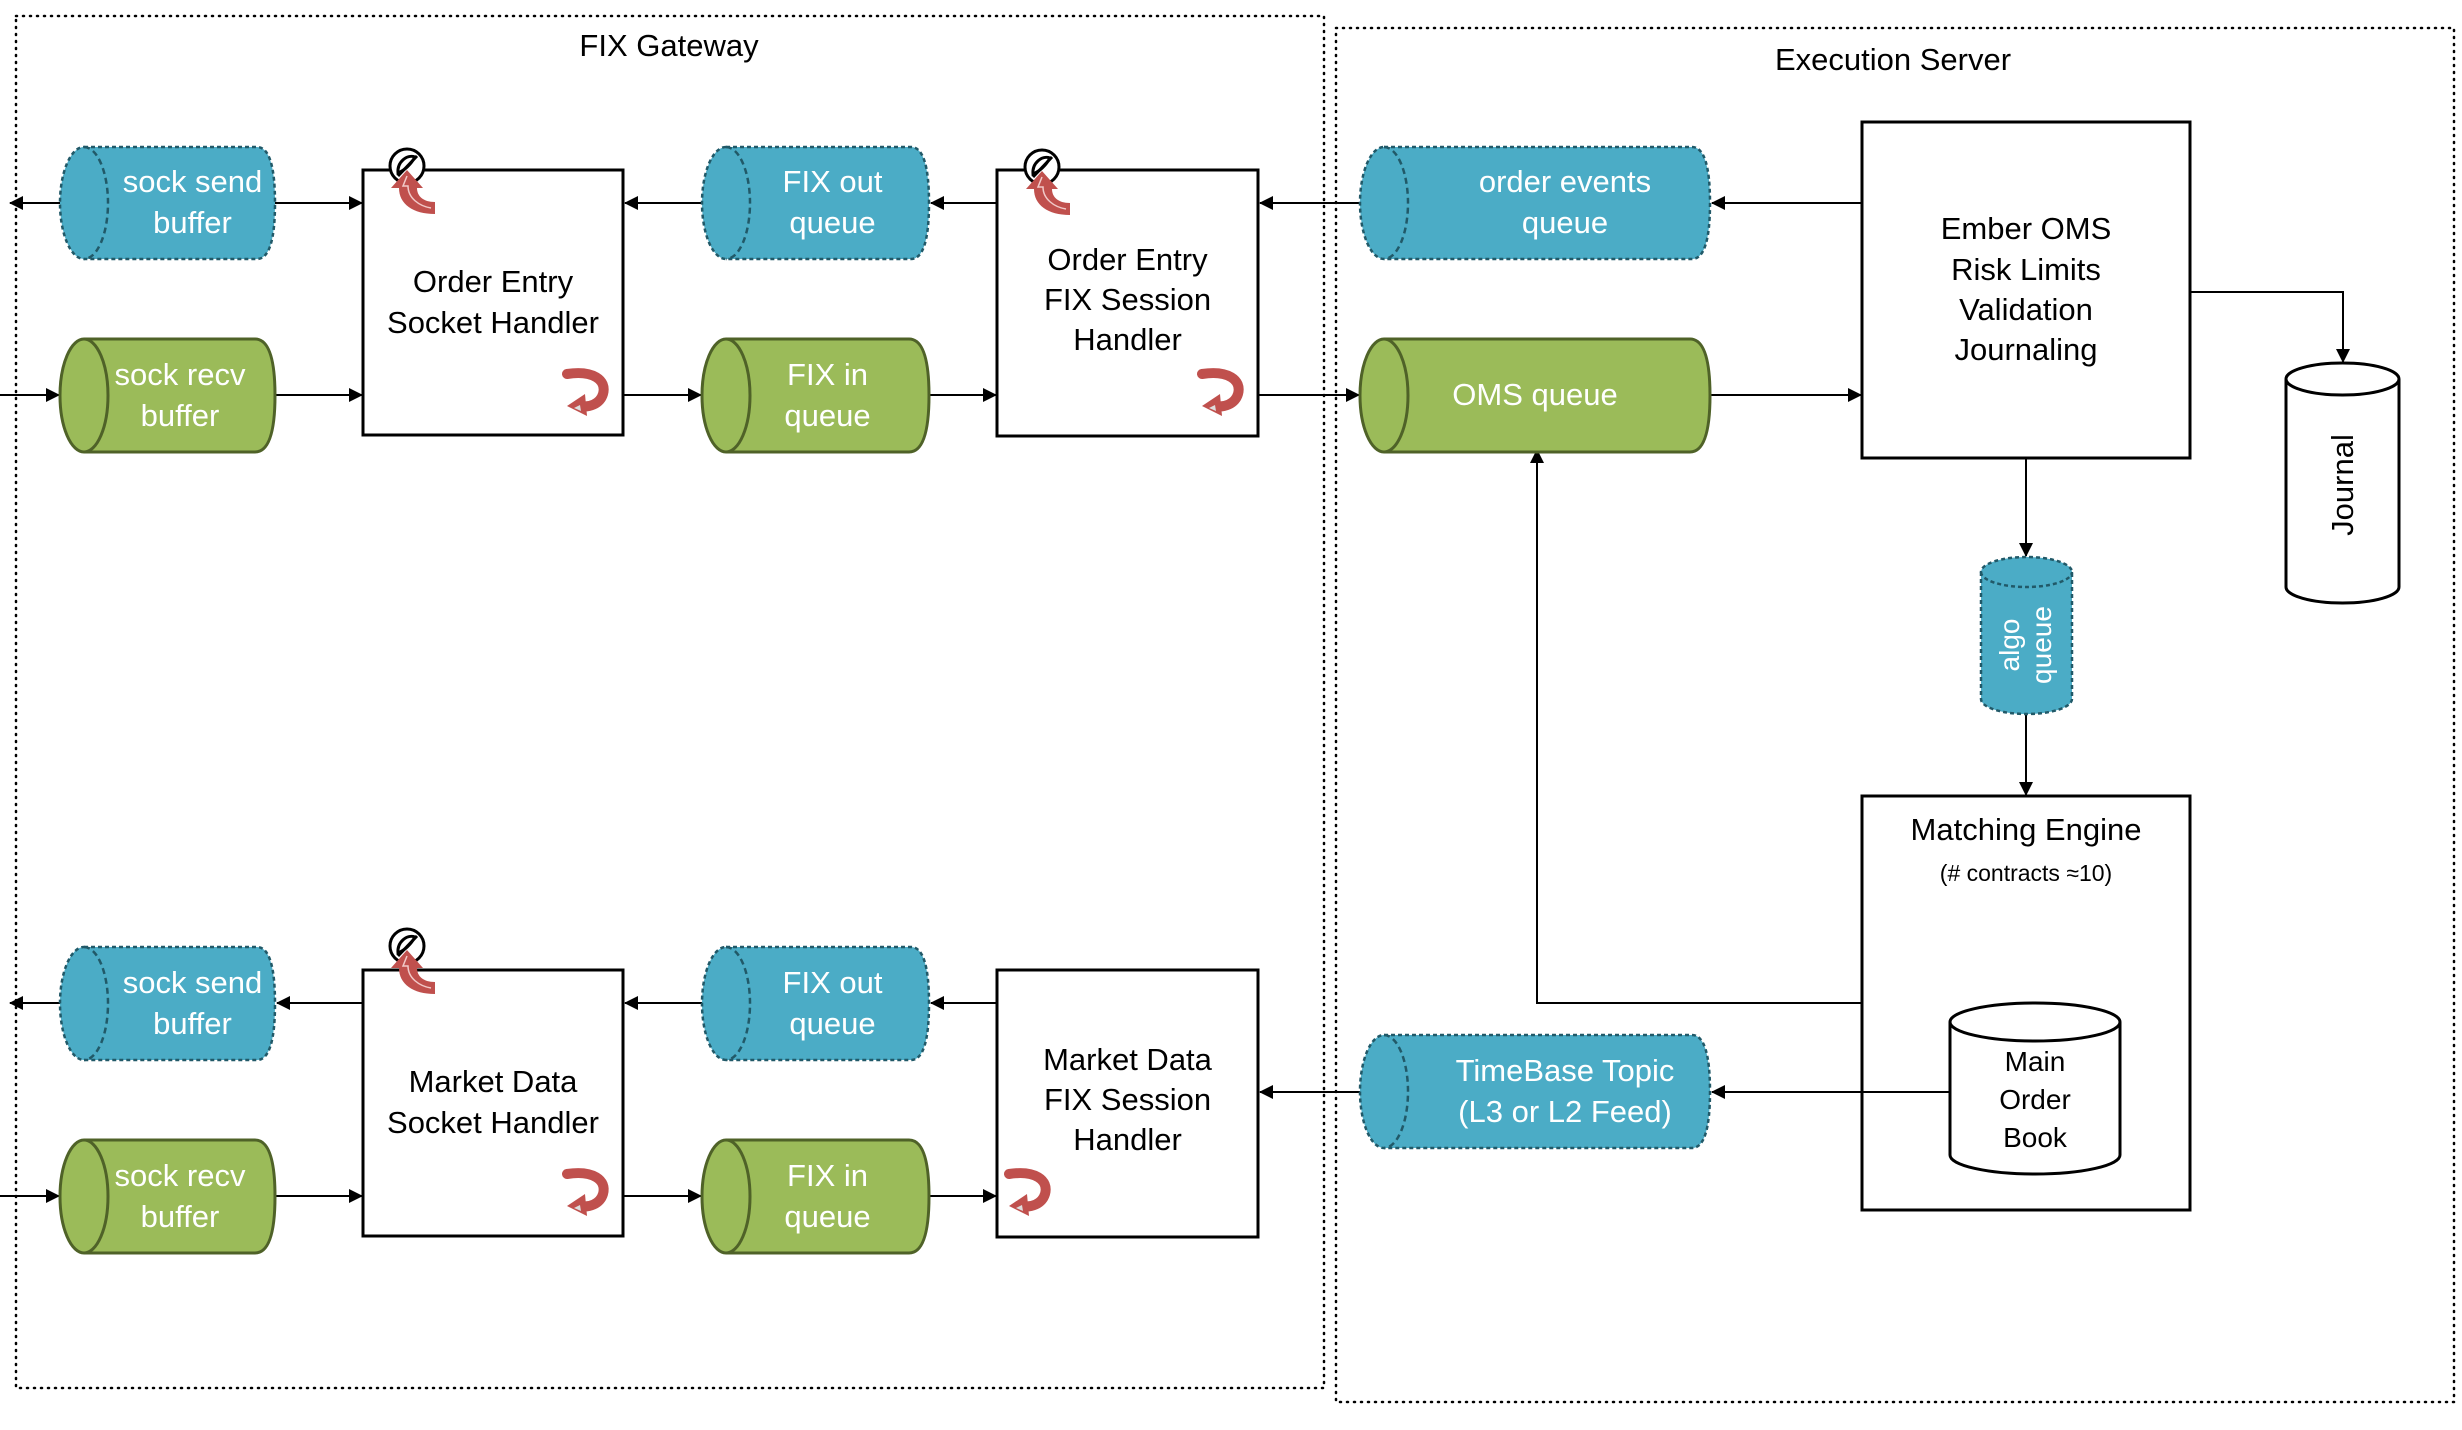 The height and width of the screenshot is (1430, 2462). What do you see at coordinates (2035, 1099) in the screenshot?
I see `main-order-book-label: Main Order Book` at bounding box center [2035, 1099].